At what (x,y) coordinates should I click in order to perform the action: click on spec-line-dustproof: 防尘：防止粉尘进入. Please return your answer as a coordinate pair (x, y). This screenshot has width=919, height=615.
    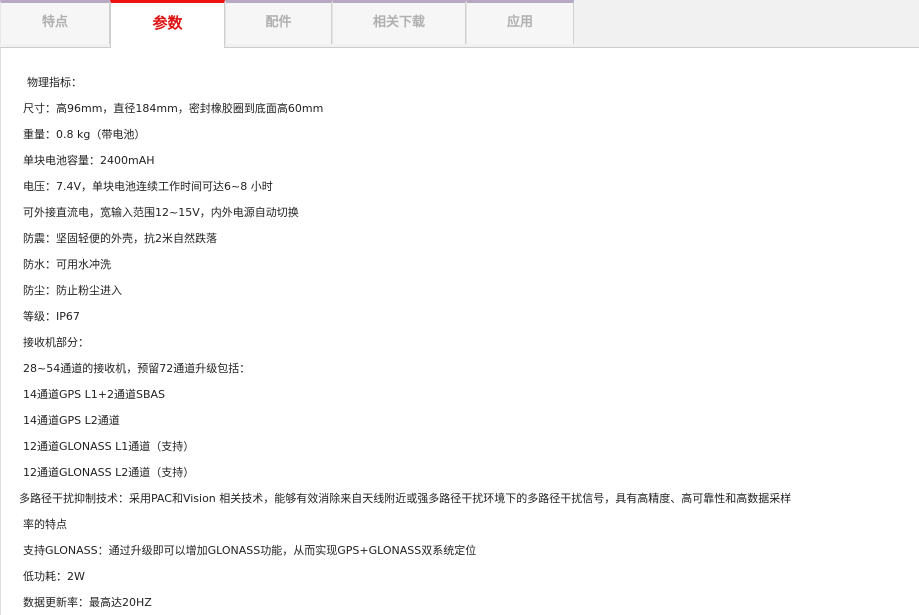
    Looking at the image, I should click on (72, 290).